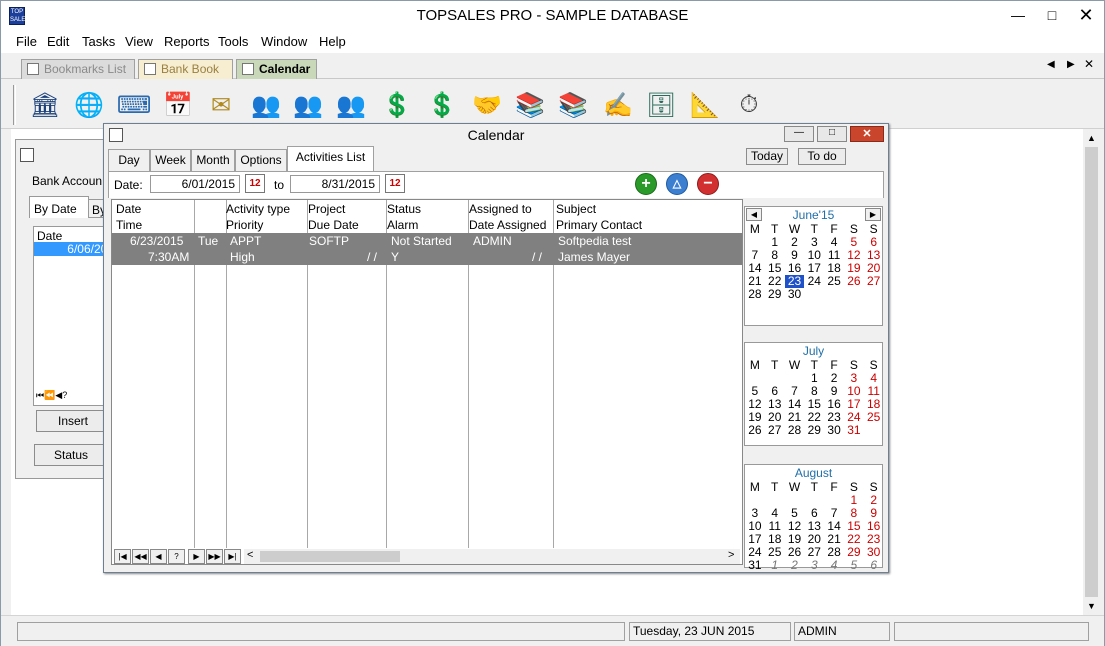  What do you see at coordinates (402, 225) in the screenshot?
I see `header-alarm: Alarm` at bounding box center [402, 225].